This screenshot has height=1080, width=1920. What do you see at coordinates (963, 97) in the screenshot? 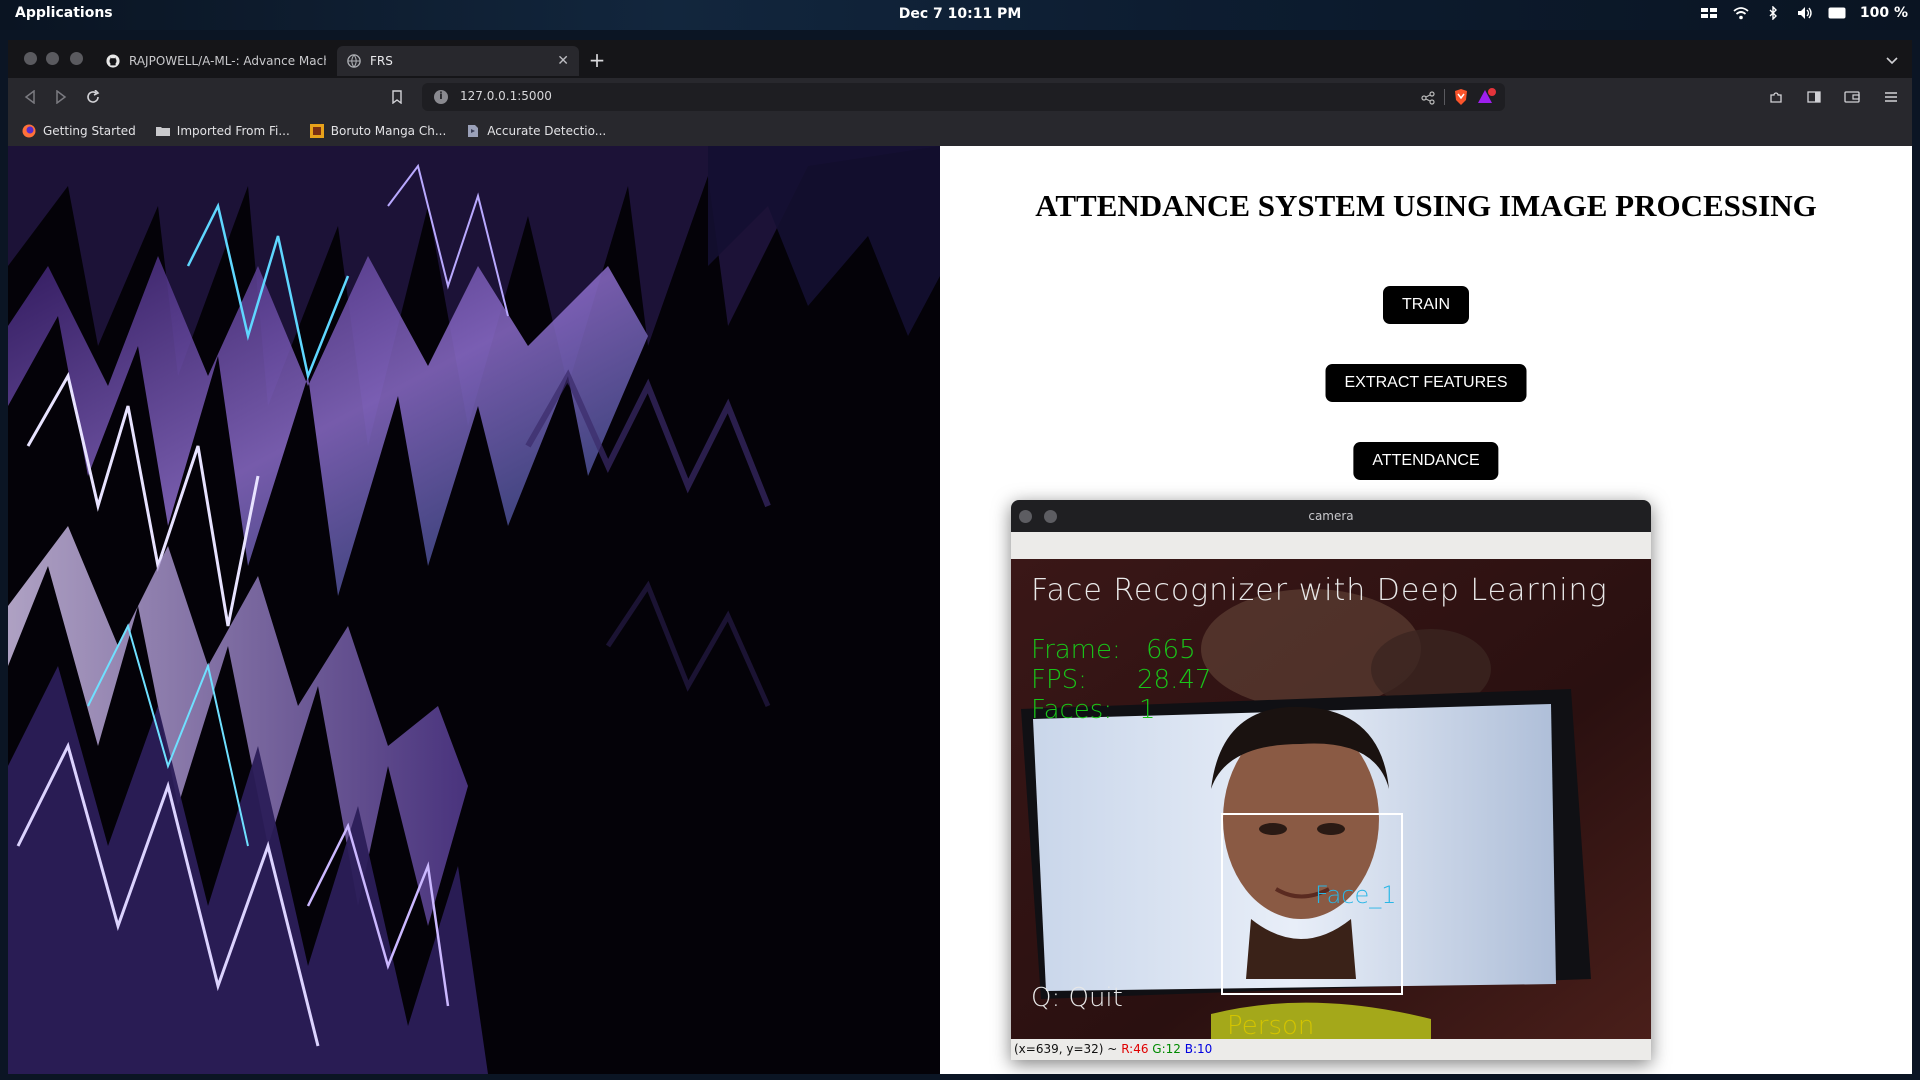
I see `address-bar: i 127.0.0.1:5000` at bounding box center [963, 97].